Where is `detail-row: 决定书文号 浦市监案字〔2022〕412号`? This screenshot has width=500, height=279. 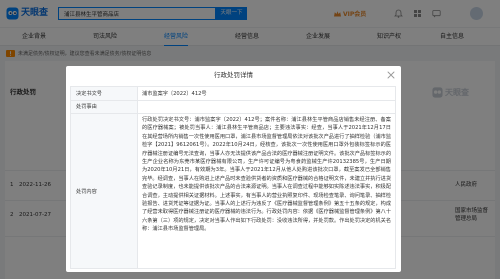
detail-row: 决定书文号 浦市监案字〔2022〕412号 is located at coordinates (233, 93).